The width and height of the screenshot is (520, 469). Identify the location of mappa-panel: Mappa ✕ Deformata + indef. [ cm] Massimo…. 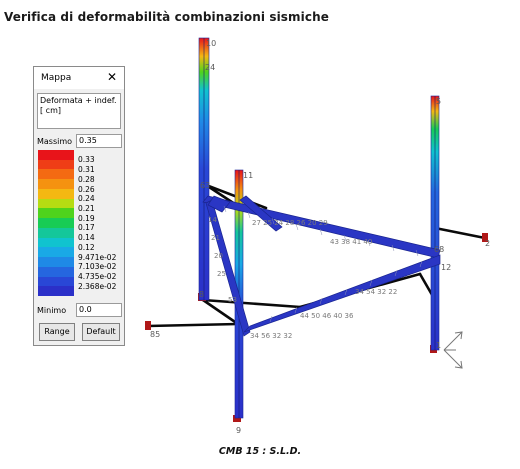
(79, 206).